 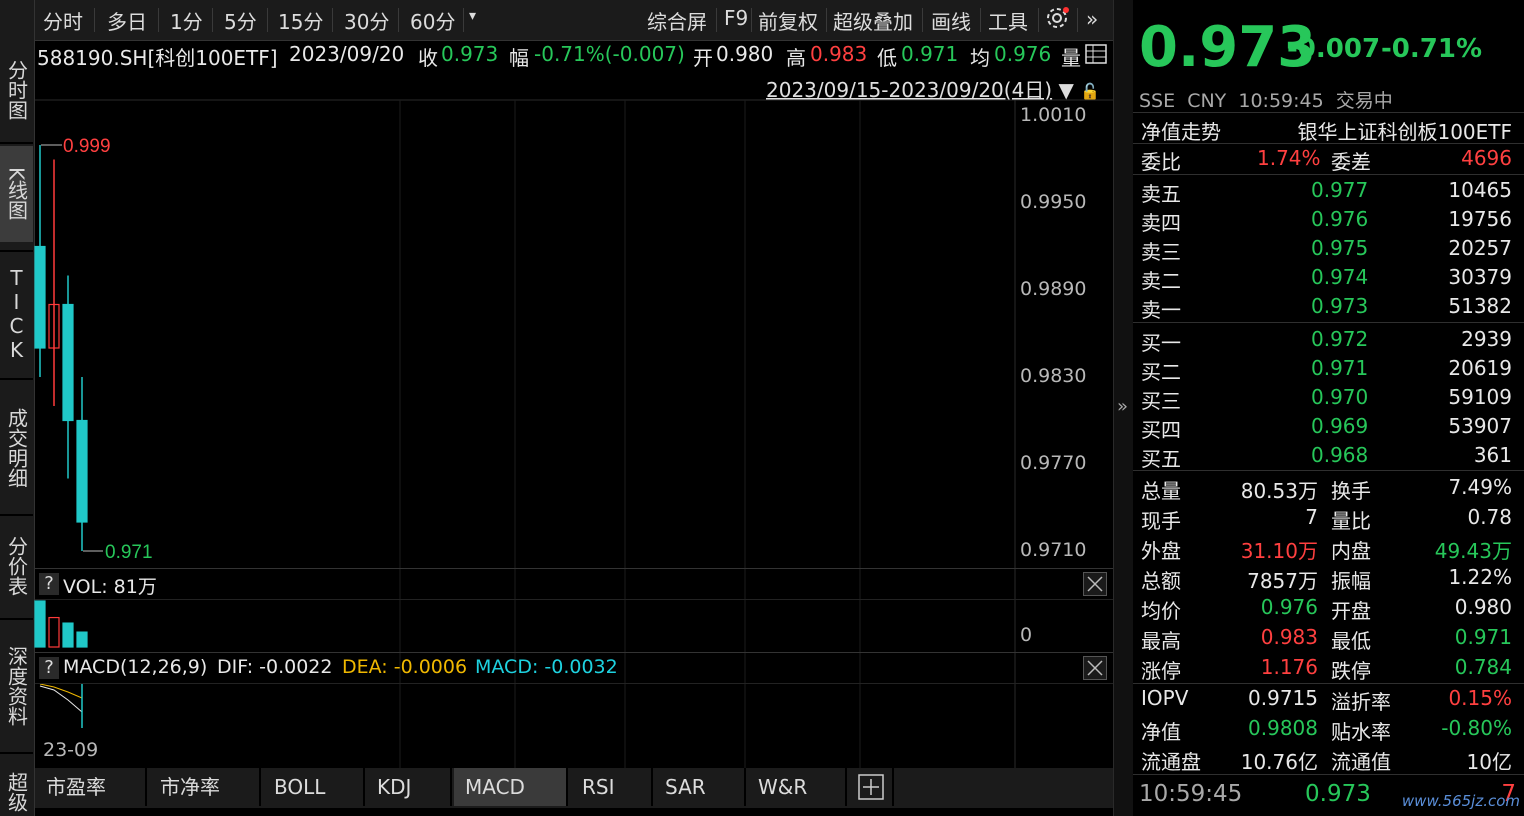 What do you see at coordinates (1480, 368) in the screenshot?
I see `bid-row-volume: 20619` at bounding box center [1480, 368].